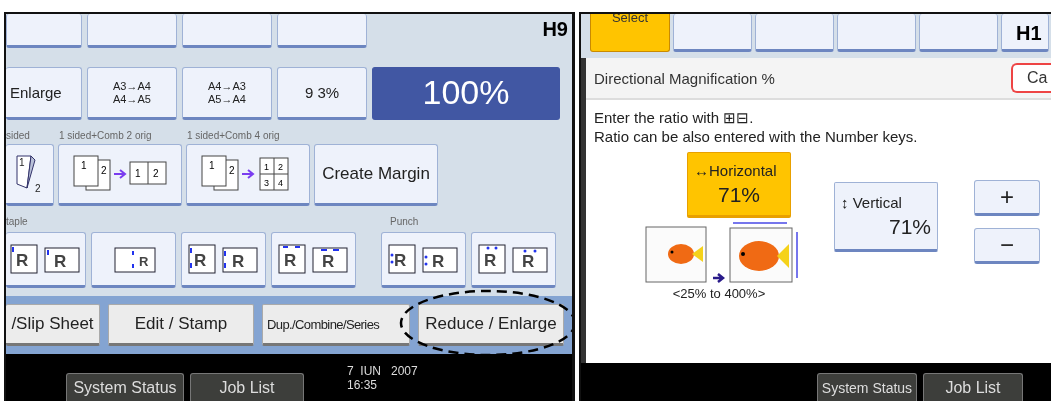  I want to click on combine-button: 1 2 1 2 3 4, so click(248, 175).